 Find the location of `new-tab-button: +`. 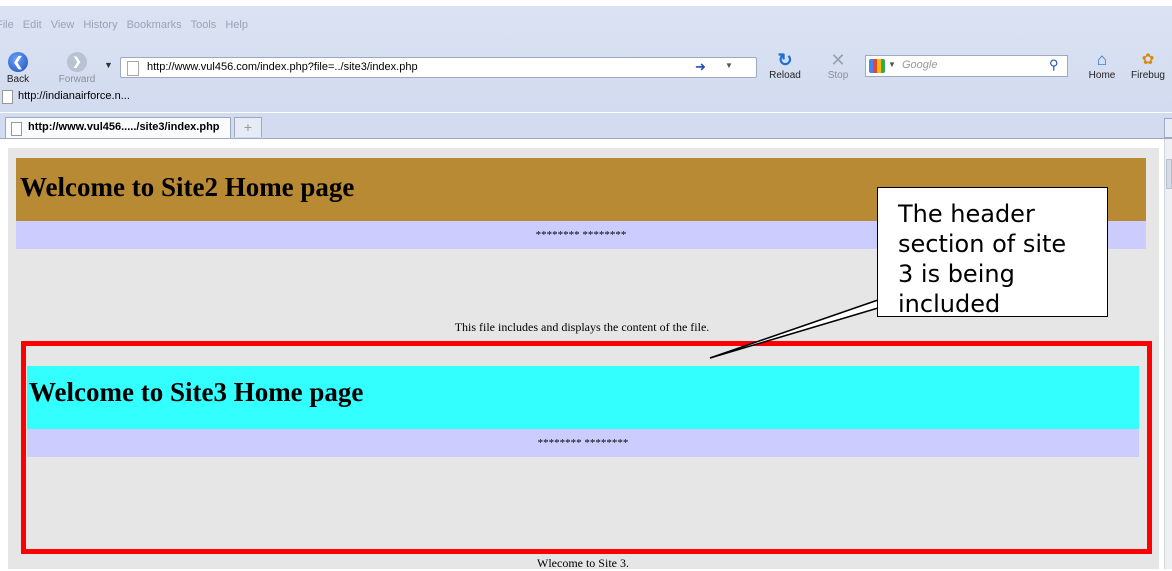

new-tab-button: + is located at coordinates (248, 127).